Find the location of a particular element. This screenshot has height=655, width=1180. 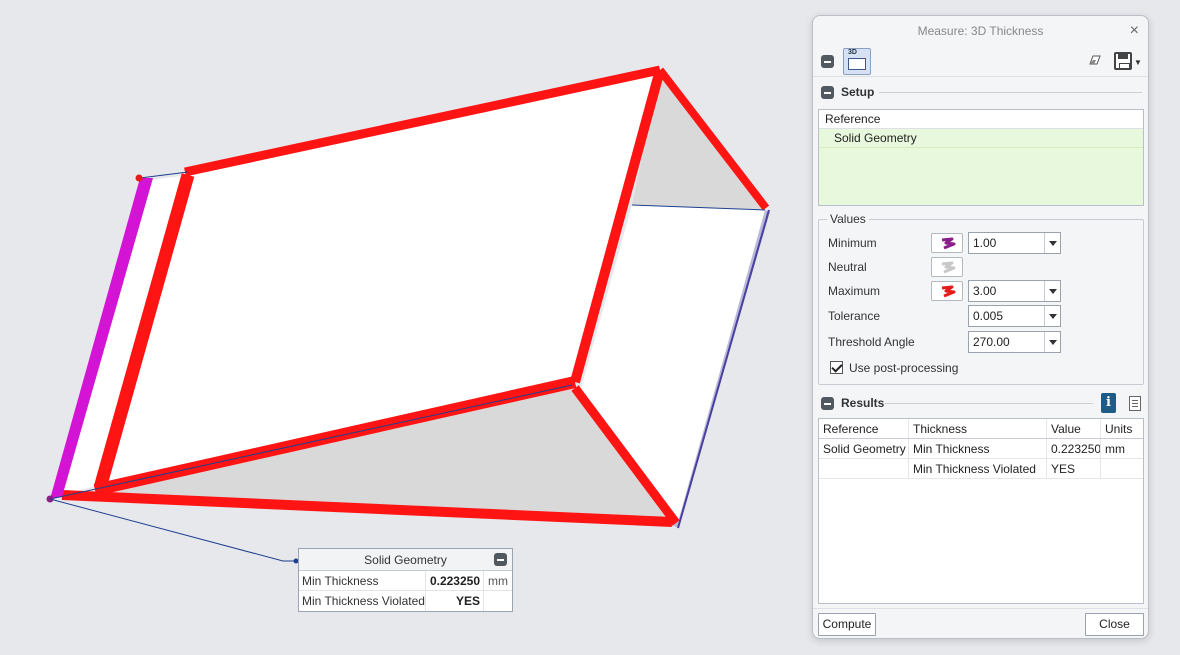

tolerance-value: 0.005 is located at coordinates (988, 316).